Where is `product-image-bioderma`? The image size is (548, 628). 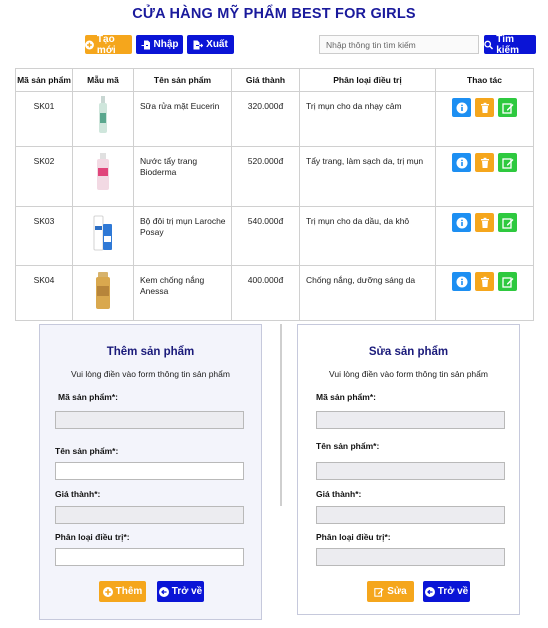 product-image-bioderma is located at coordinates (103, 171).